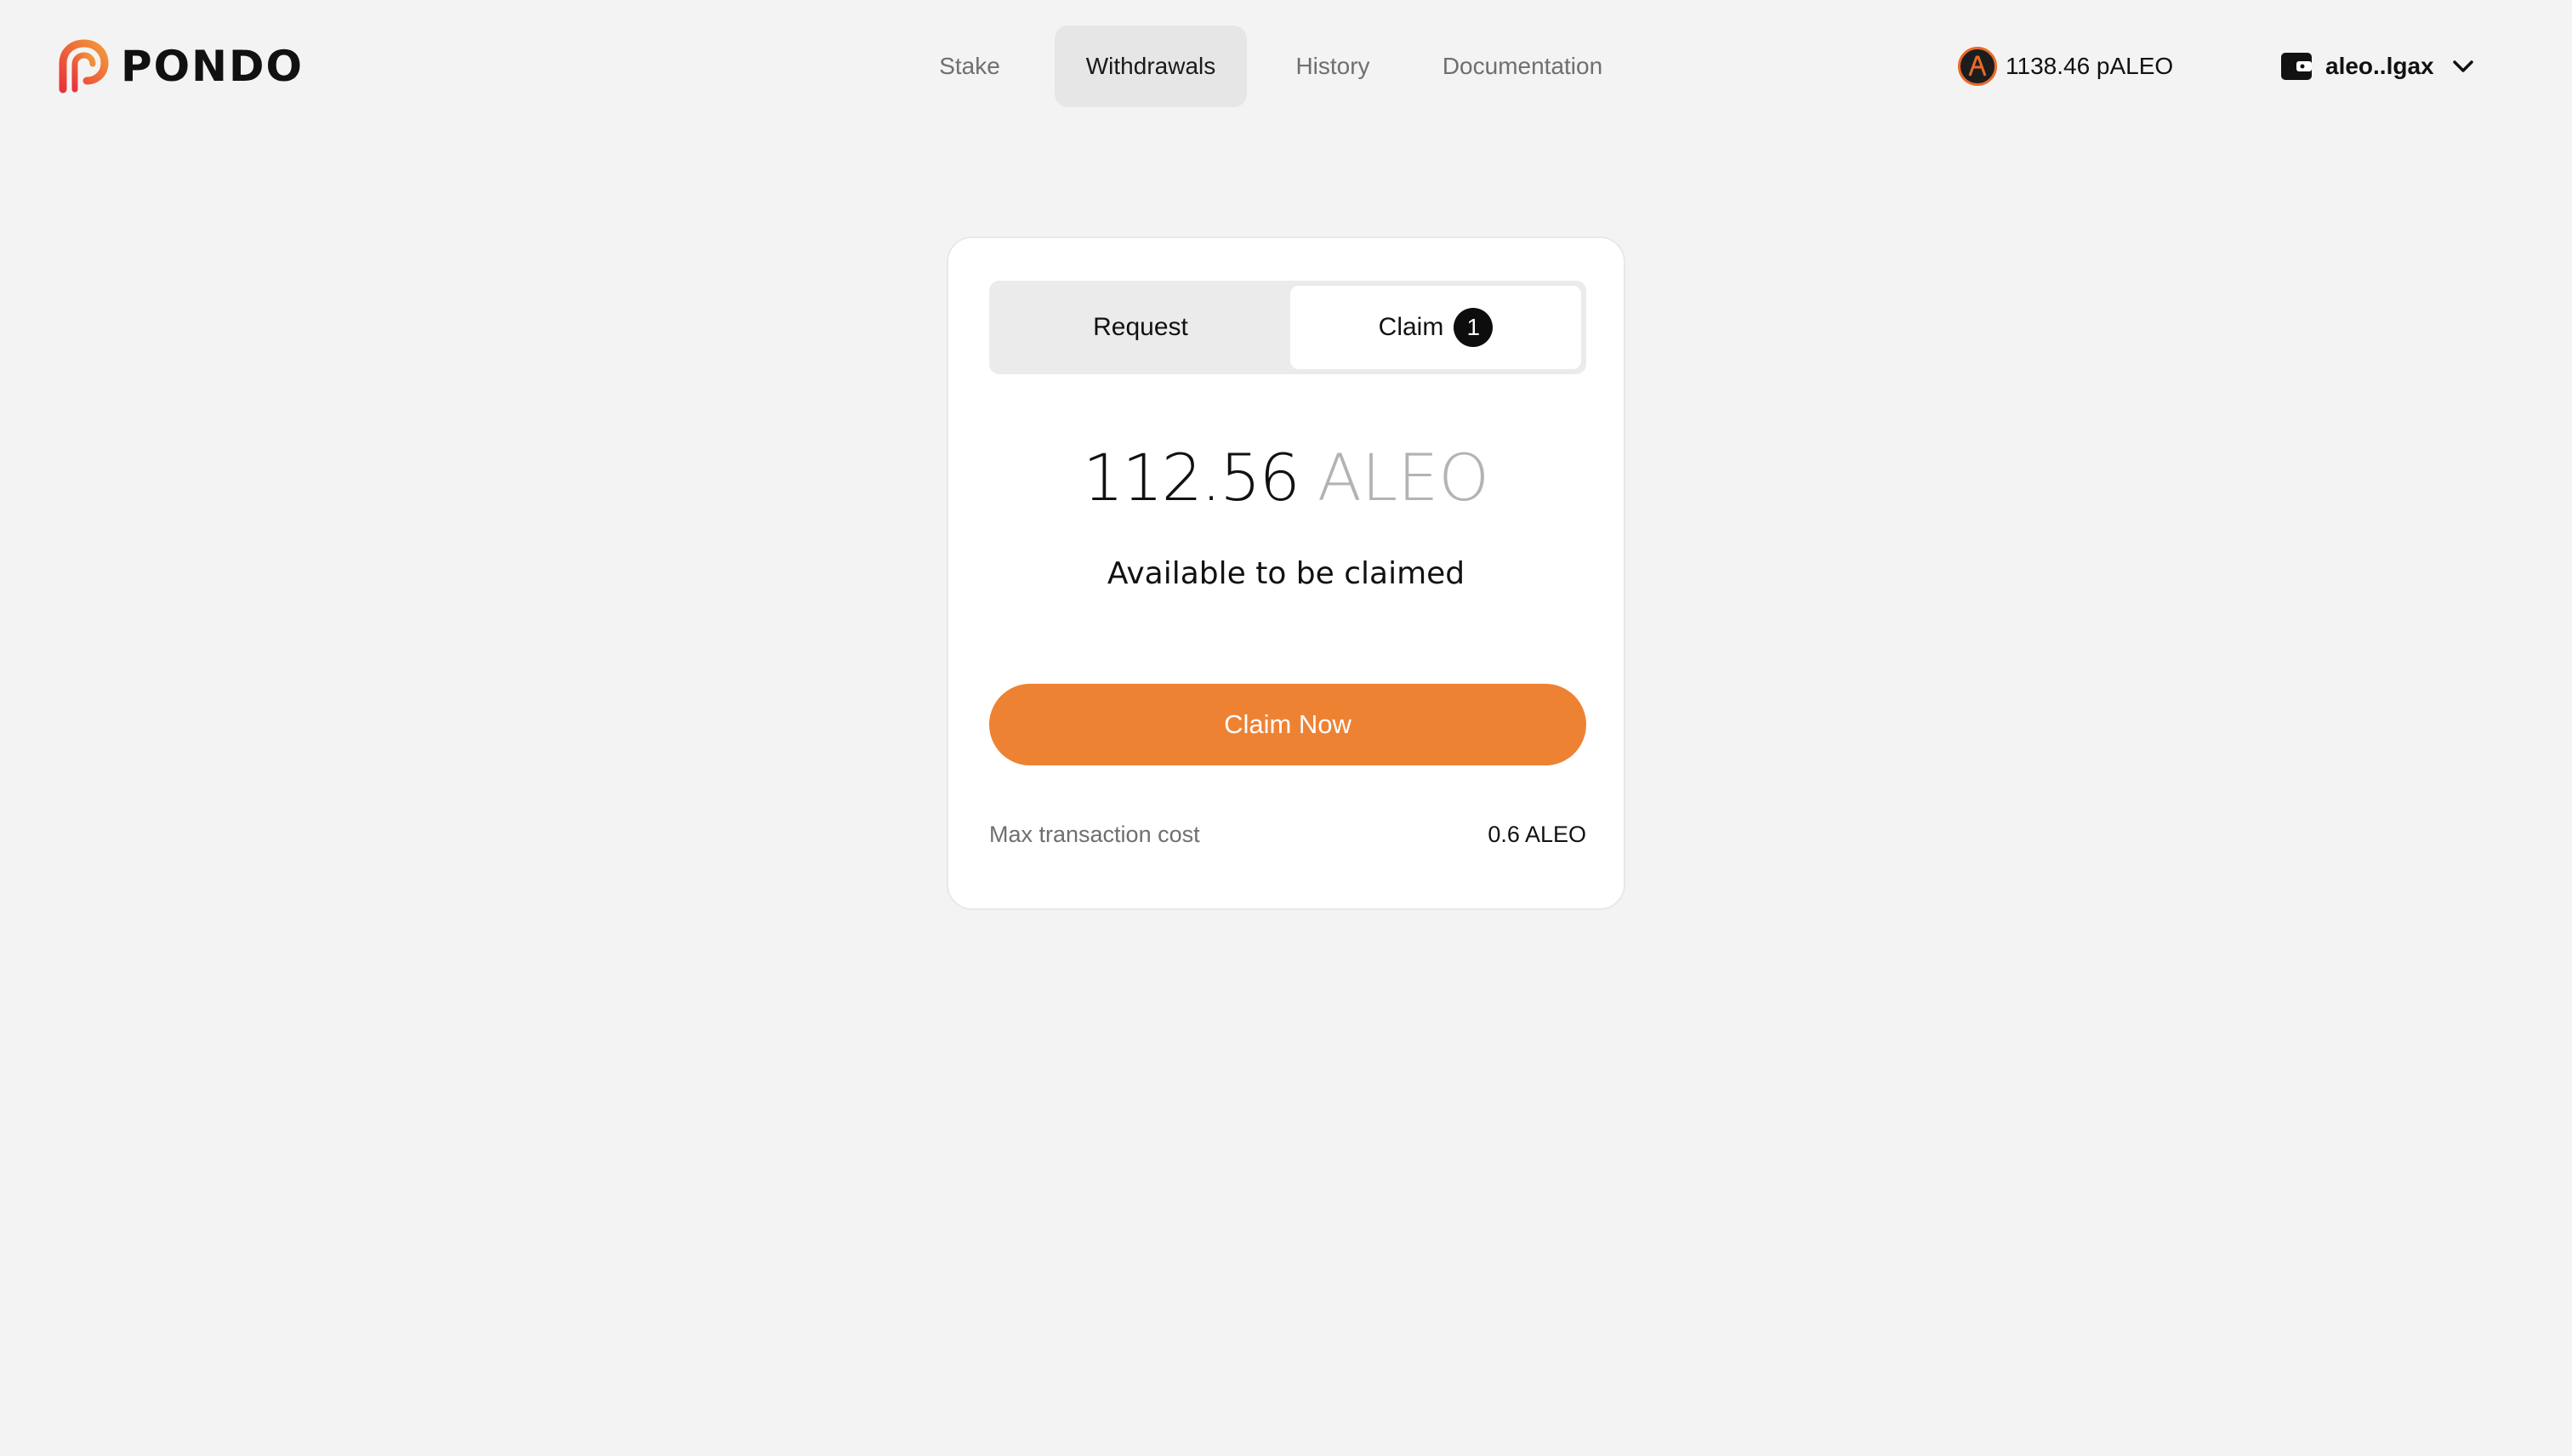 The width and height of the screenshot is (2572, 1456). I want to click on tab-claim-label: Claim, so click(1411, 327).